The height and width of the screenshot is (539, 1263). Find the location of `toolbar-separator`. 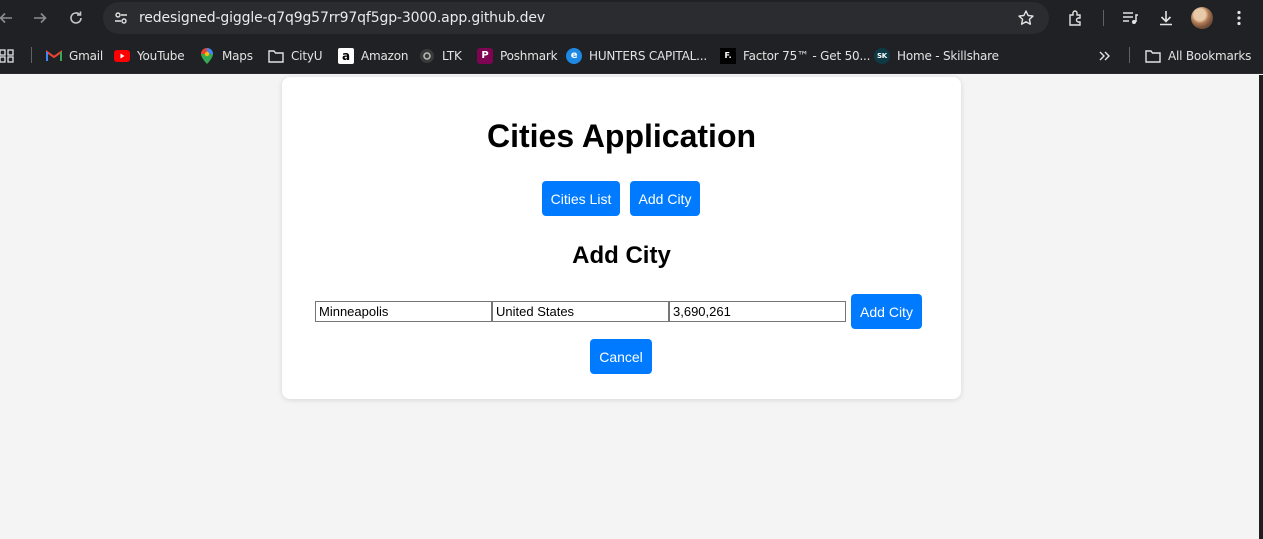

toolbar-separator is located at coordinates (1103, 18).